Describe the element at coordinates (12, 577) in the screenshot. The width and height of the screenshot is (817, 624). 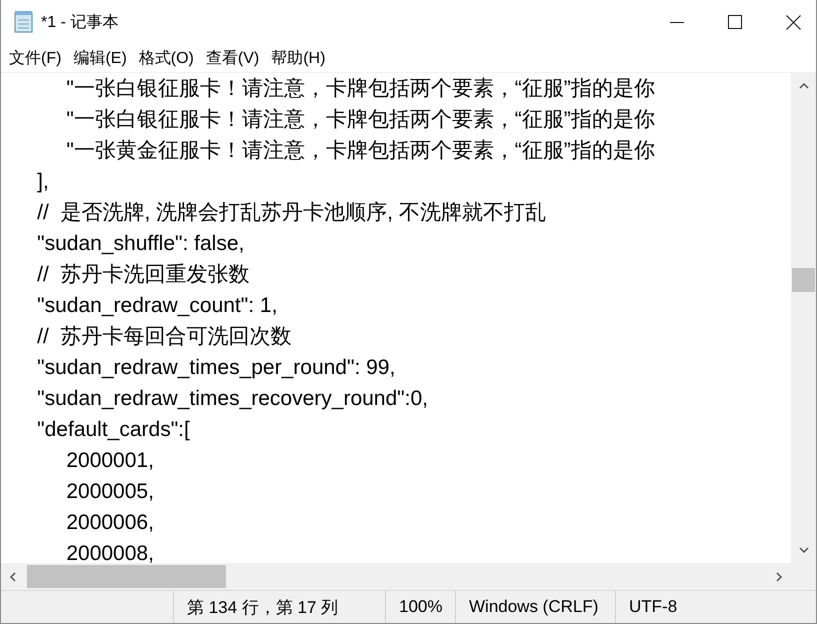
I see `scroll-left-icon` at that location.